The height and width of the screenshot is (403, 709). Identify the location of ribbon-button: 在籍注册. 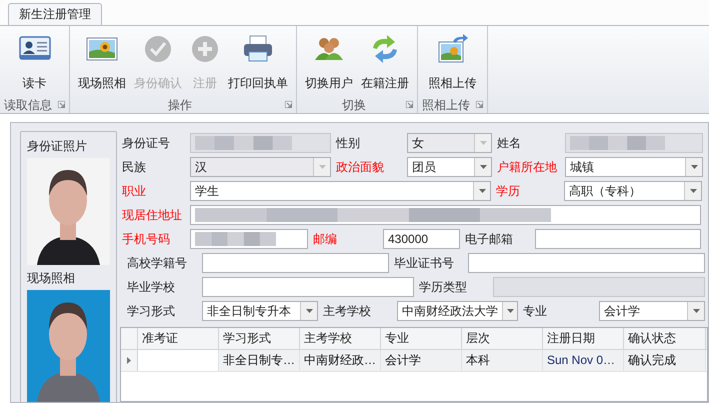
(385, 63).